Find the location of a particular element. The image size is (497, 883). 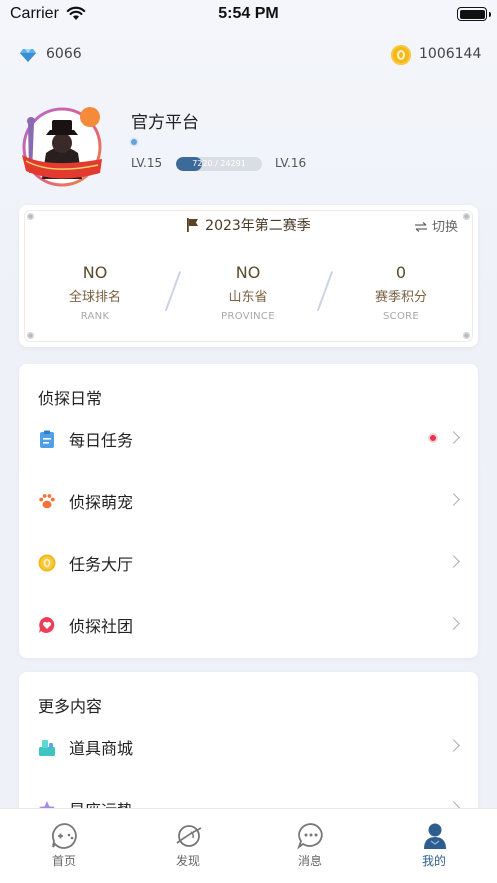

current-level: LV.15 is located at coordinates (147, 163).